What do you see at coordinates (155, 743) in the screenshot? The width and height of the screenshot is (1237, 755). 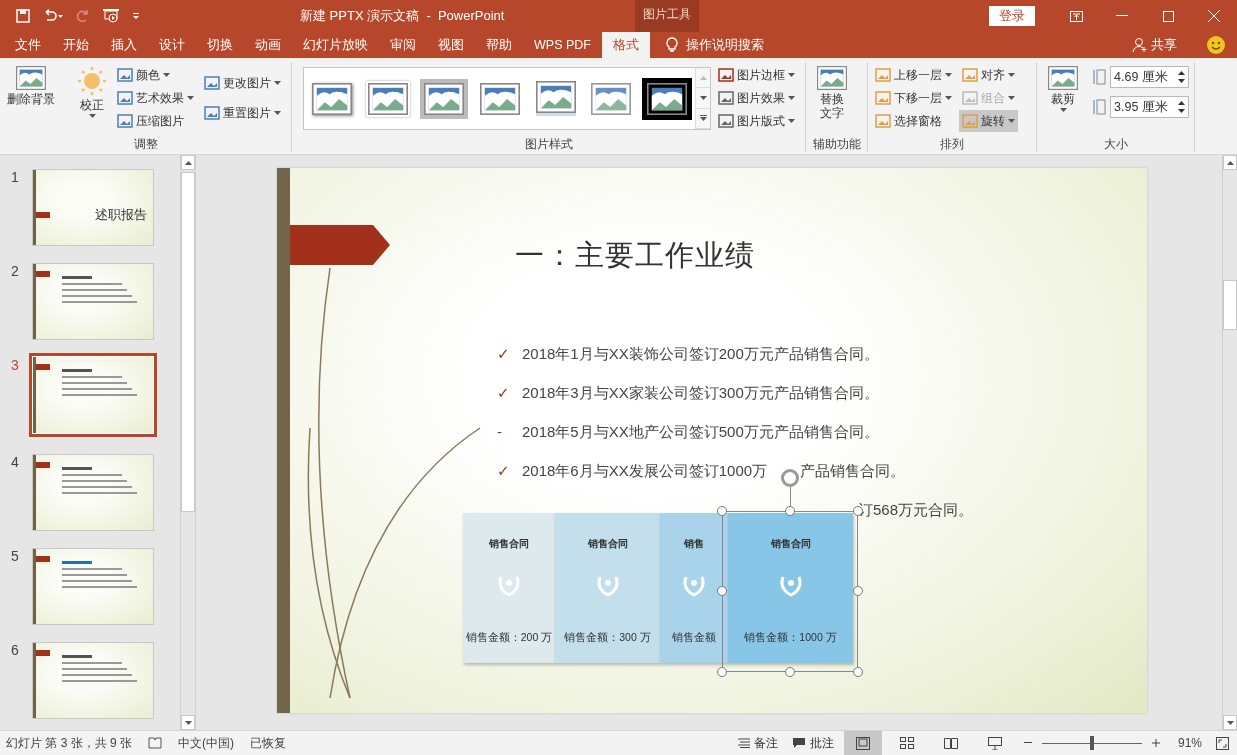 I see `spellcheck-icon` at bounding box center [155, 743].